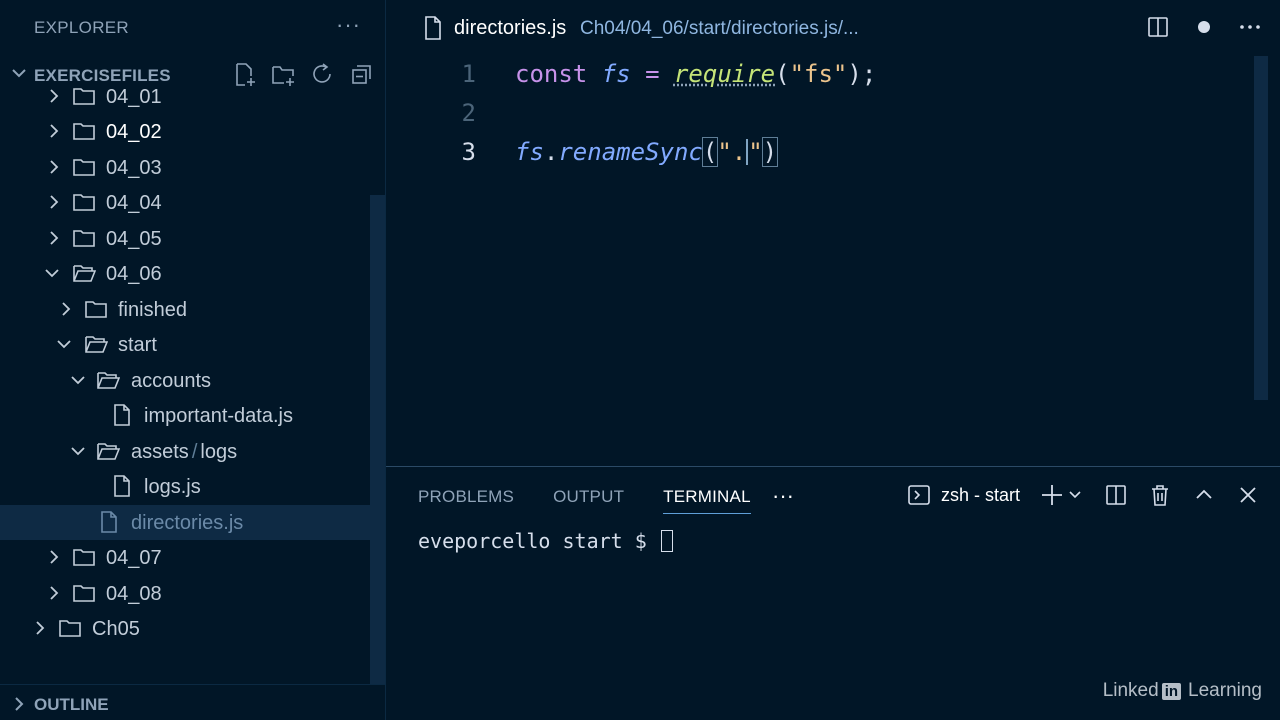  I want to click on tree-item-04_08: 04_08, so click(185, 593).